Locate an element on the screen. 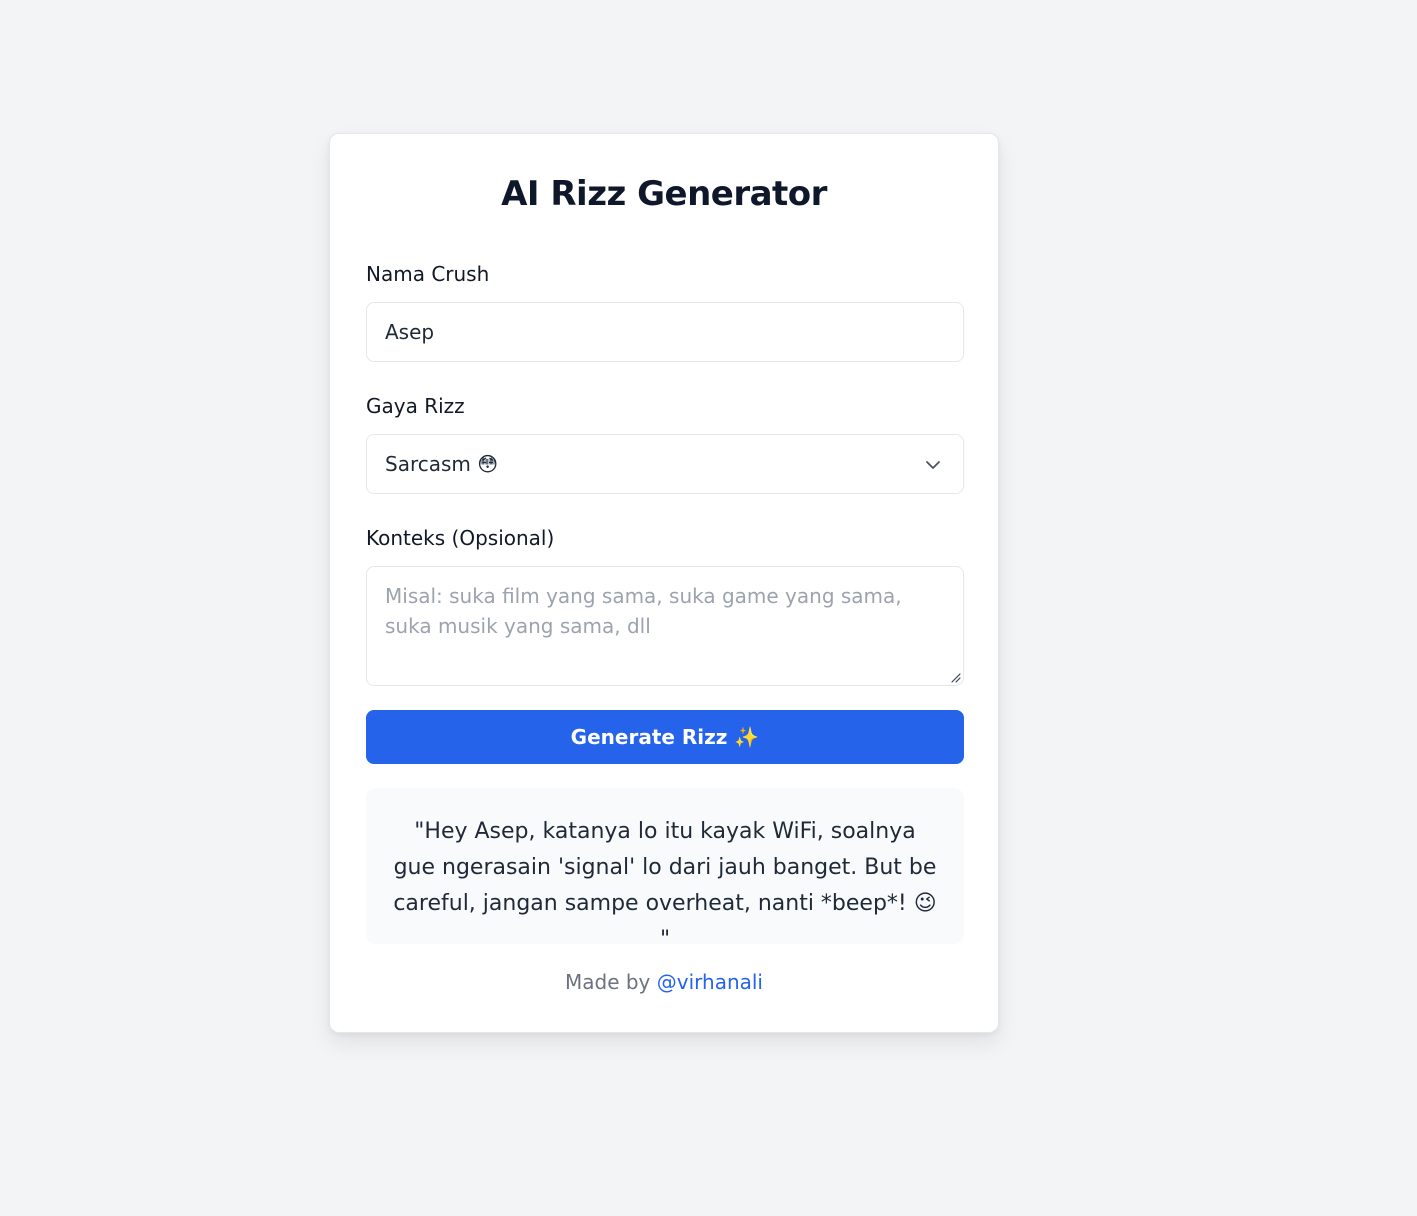 This screenshot has height=1216, width=1417. style-label: Gaya Rizz is located at coordinates (415, 406).